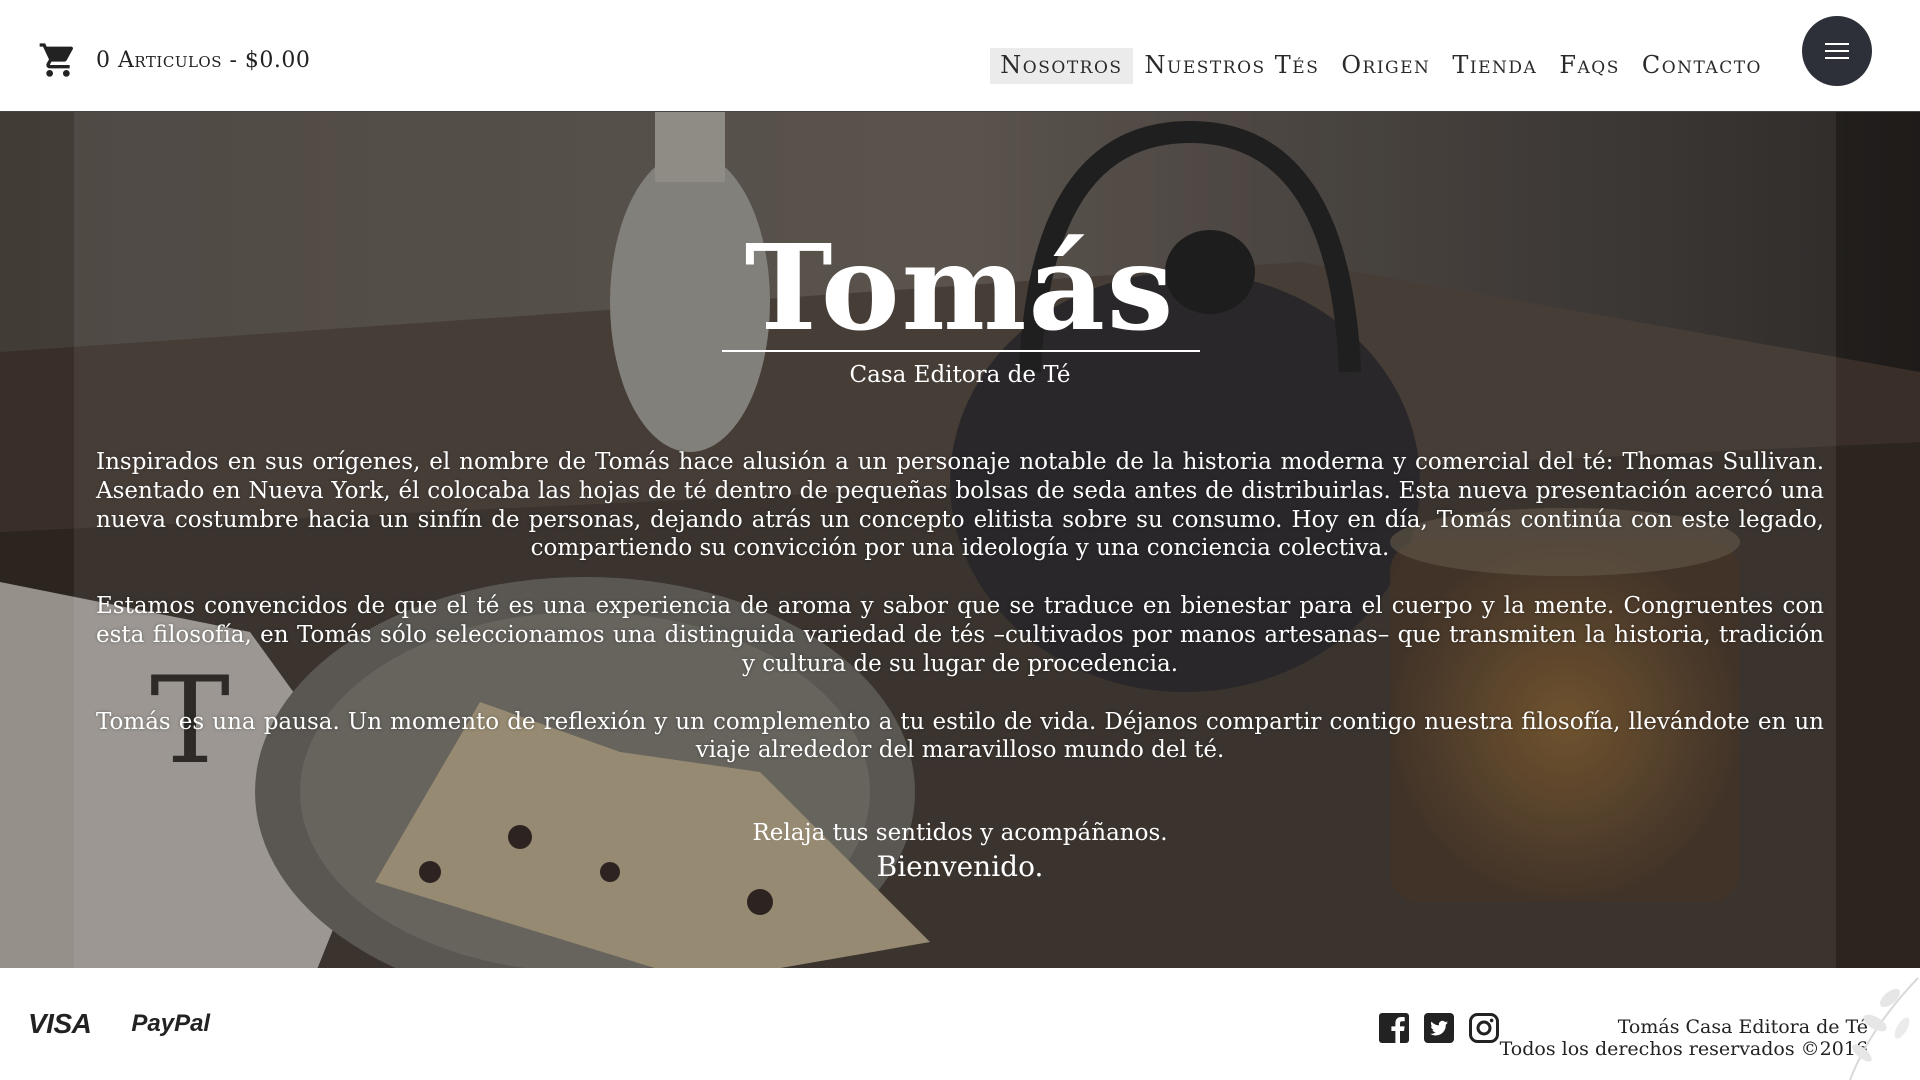 This screenshot has height=1080, width=1920. I want to click on nav-item-origen: Origen, so click(1385, 66).